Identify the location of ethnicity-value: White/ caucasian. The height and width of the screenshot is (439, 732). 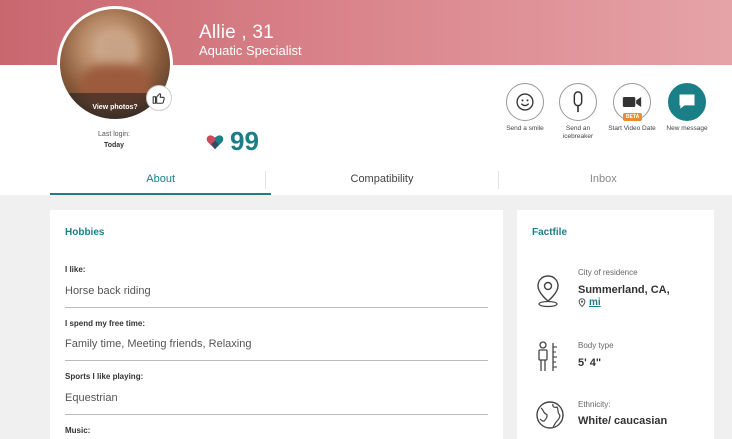
(623, 421).